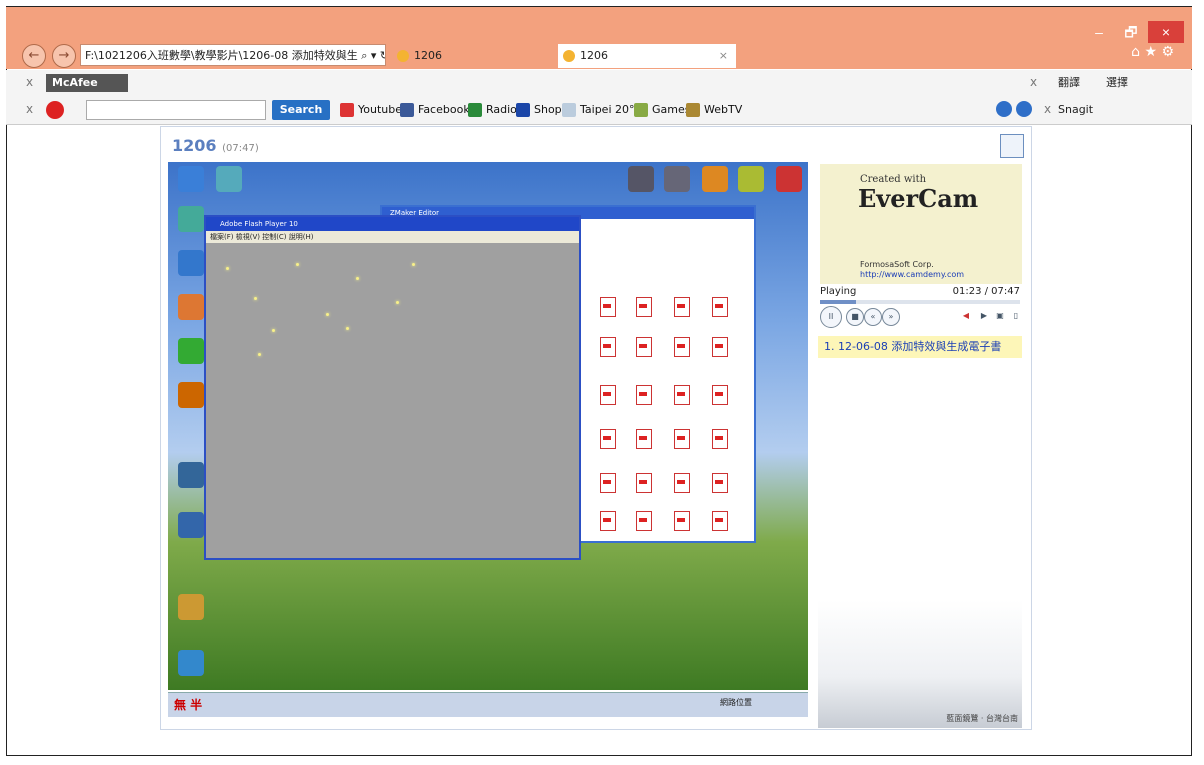  Describe the element at coordinates (475, 110) in the screenshot. I see `radio-icon` at that location.